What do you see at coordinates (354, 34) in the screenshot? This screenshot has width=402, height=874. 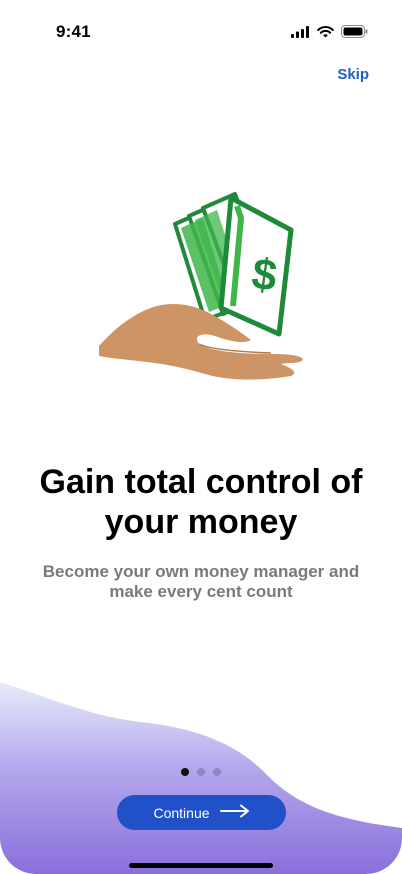 I see `battery-icon` at bounding box center [354, 34].